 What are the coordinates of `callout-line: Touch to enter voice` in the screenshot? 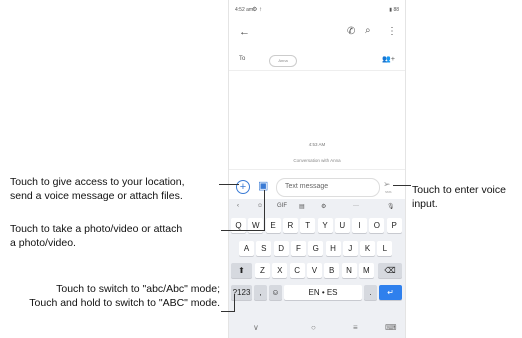 It's located at (459, 190).